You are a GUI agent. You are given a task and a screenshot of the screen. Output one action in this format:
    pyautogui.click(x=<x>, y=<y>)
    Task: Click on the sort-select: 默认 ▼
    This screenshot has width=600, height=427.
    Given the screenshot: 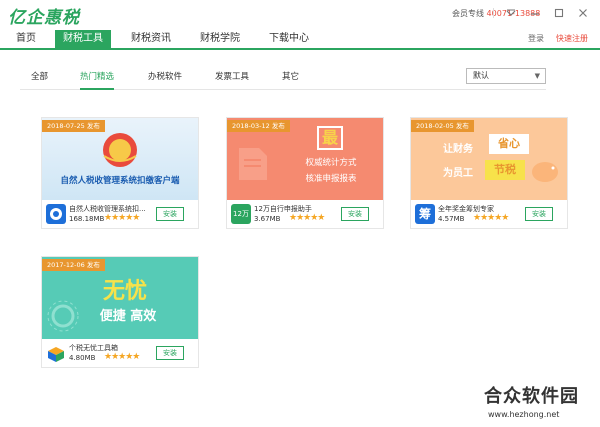 What is the action you would take?
    pyautogui.click(x=506, y=76)
    